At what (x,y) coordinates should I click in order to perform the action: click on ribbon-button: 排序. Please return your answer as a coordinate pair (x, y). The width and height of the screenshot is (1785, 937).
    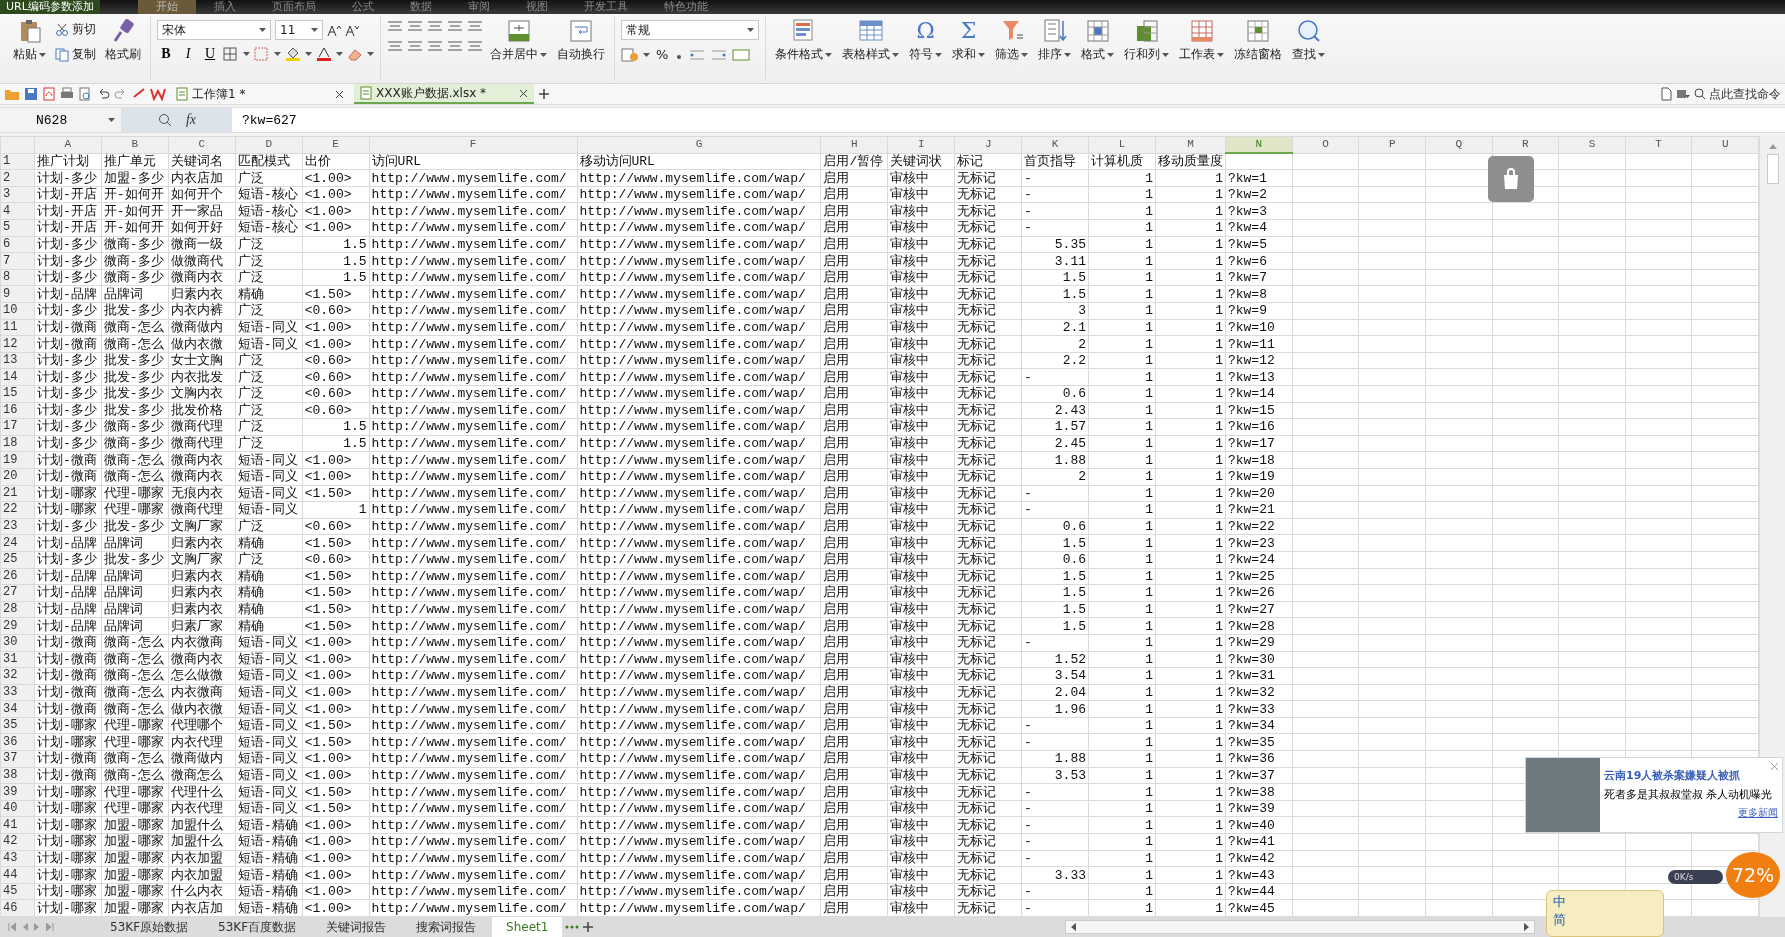
    Looking at the image, I should click on (1054, 40).